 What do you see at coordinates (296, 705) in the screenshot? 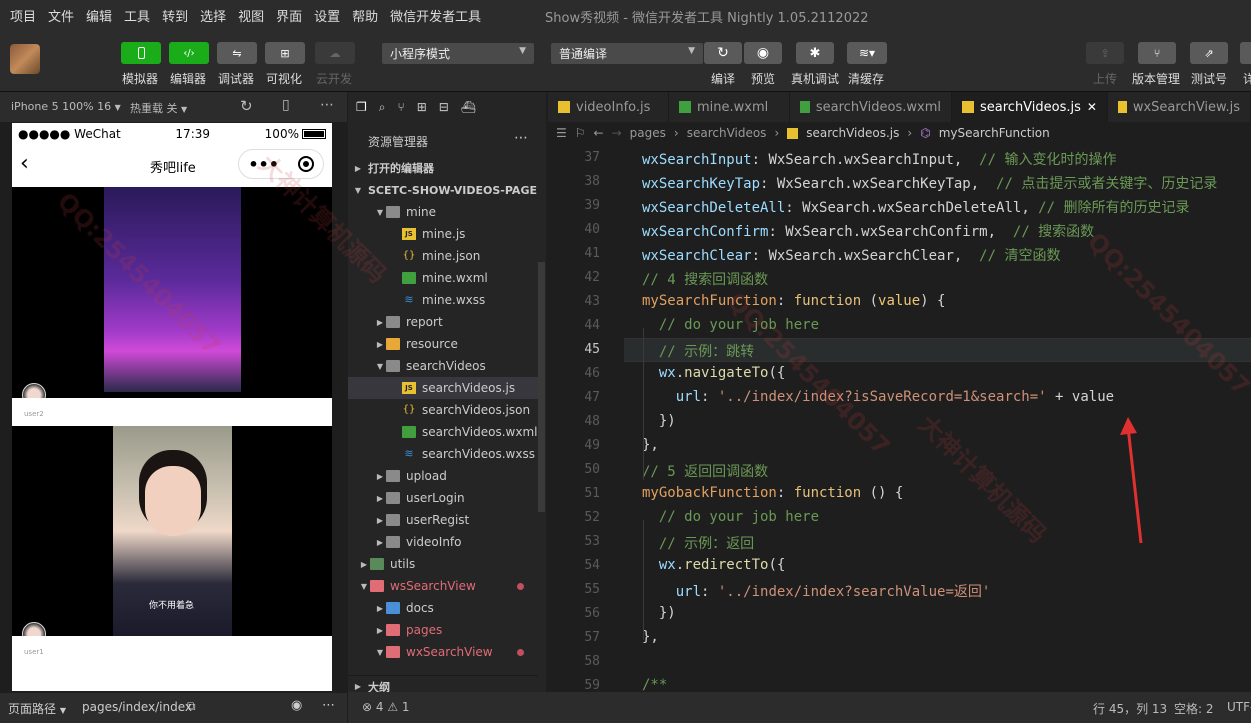
I see `eye-icon: ◉` at bounding box center [296, 705].